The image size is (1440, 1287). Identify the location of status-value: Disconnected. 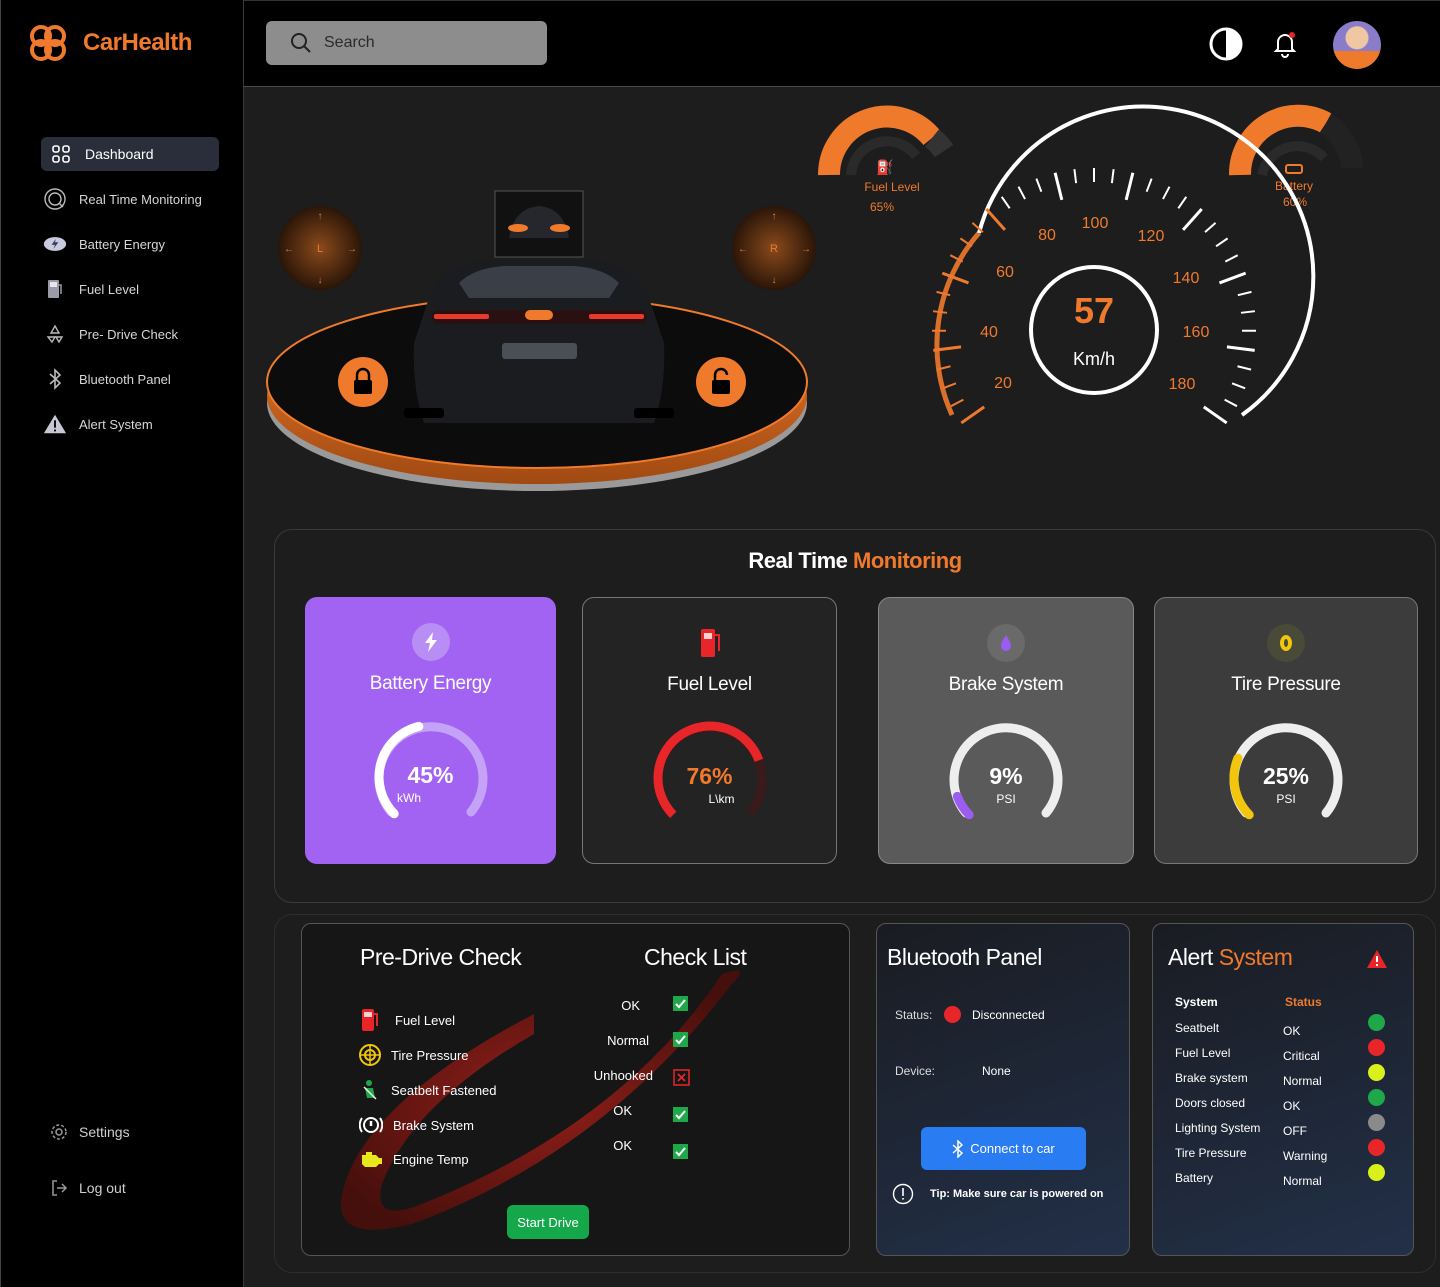
(1008, 1015).